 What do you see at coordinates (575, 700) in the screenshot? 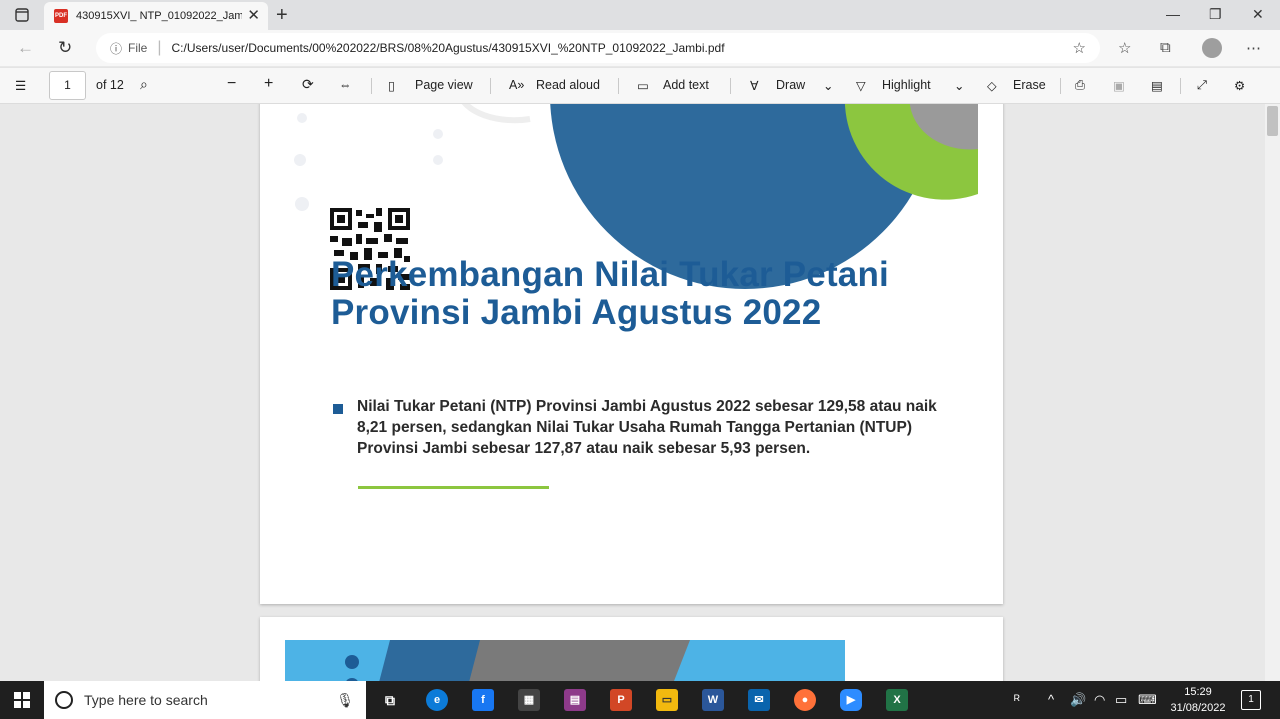
I see `winrar-icon: ▤` at bounding box center [575, 700].